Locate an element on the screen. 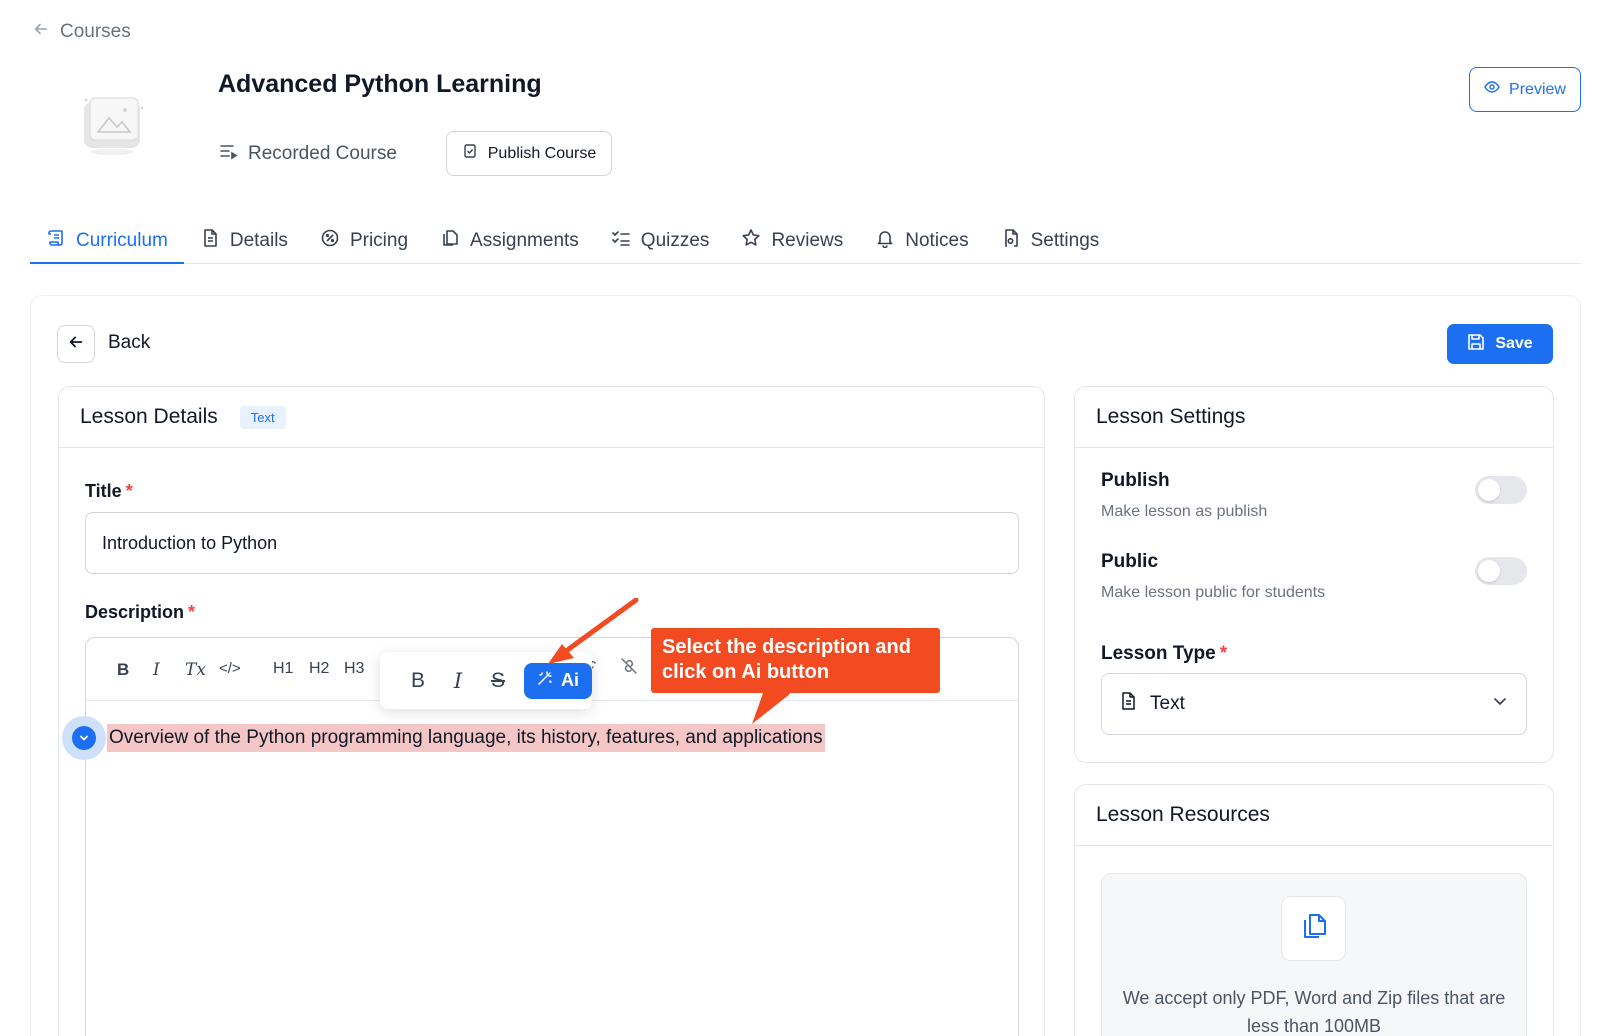 The width and height of the screenshot is (1600, 1036). tab-curriculum: Curriculum is located at coordinates (107, 241).